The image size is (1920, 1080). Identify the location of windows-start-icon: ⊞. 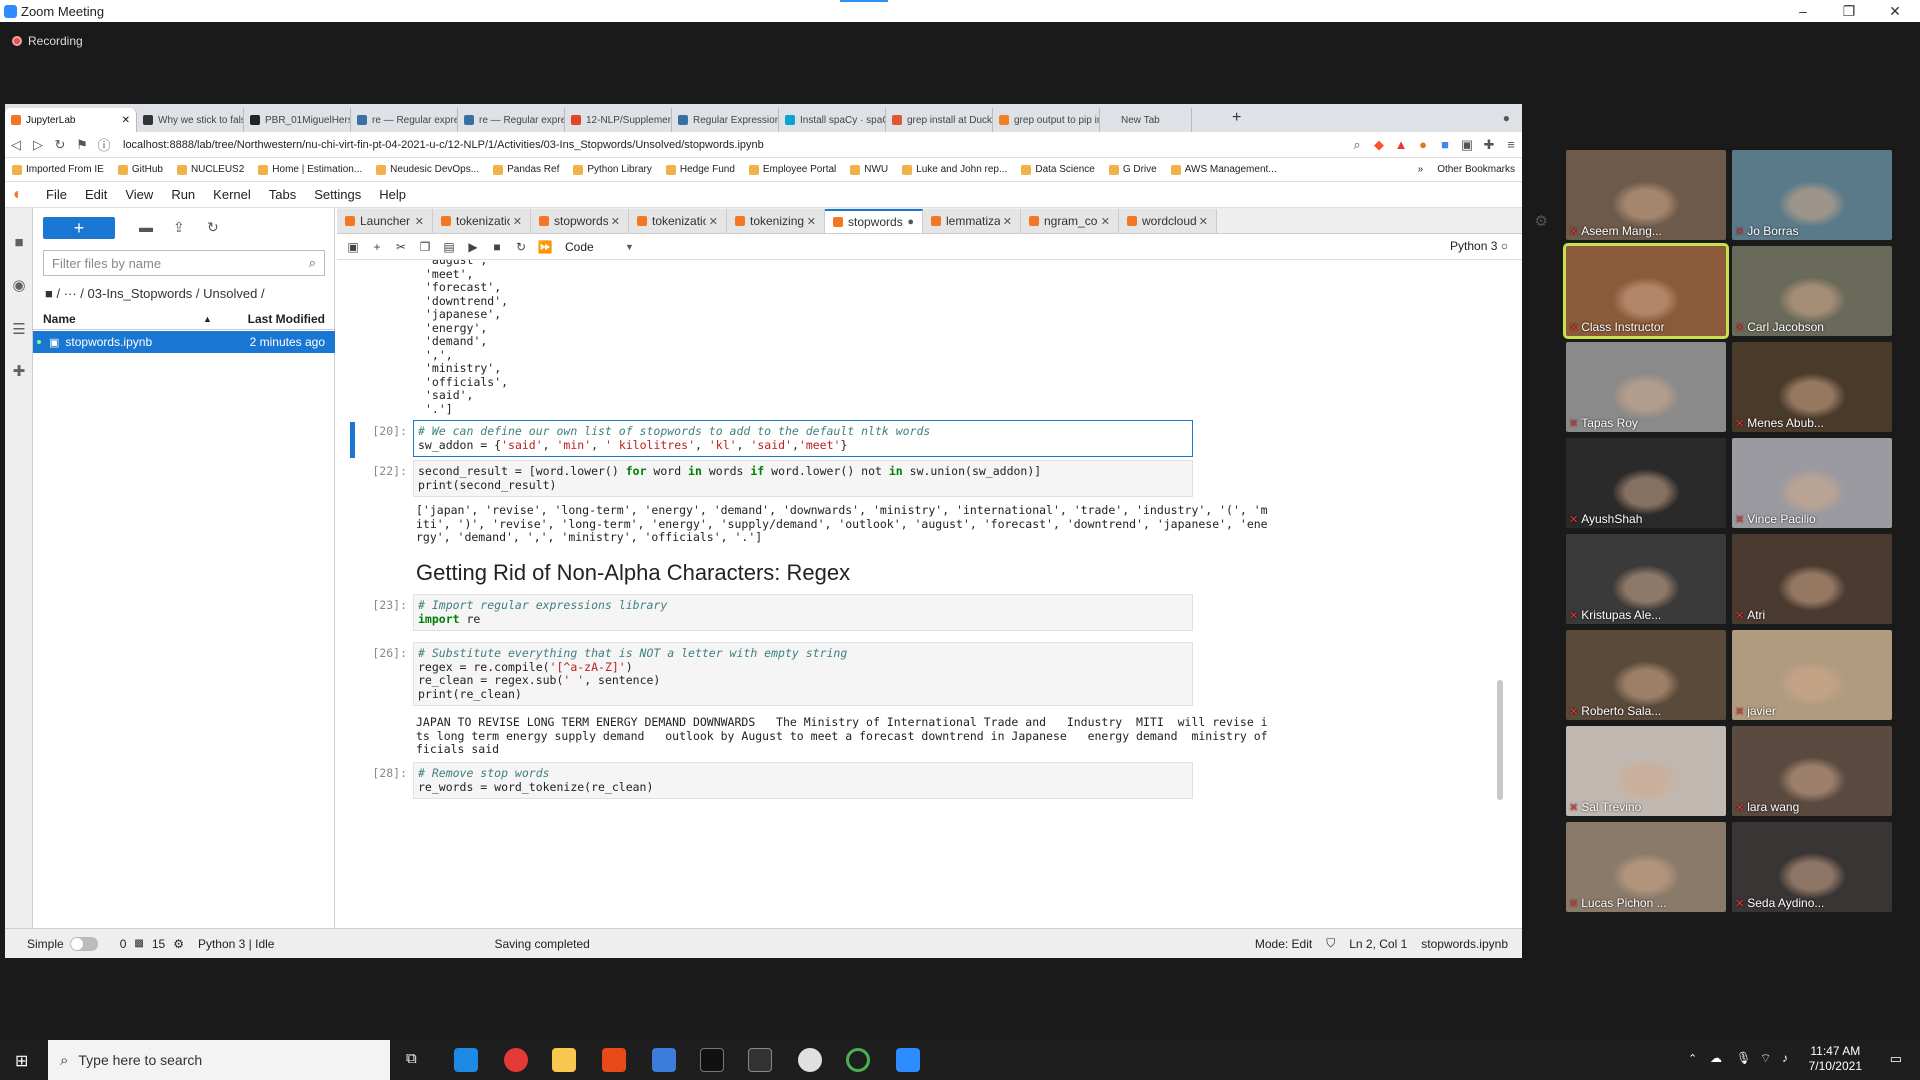
(21, 1061).